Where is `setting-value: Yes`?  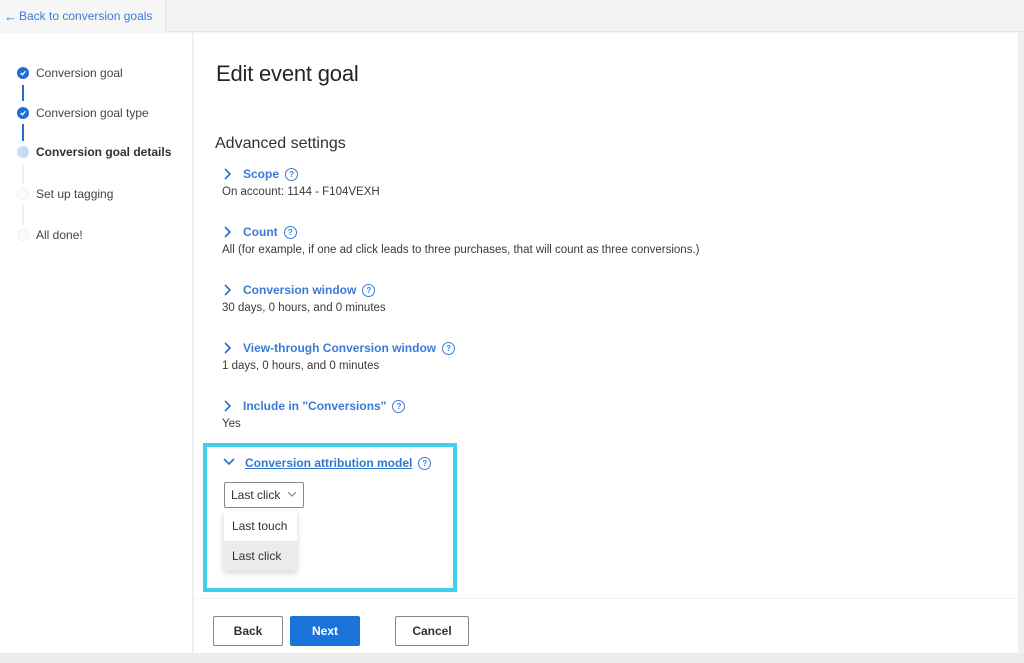
setting-value: Yes is located at coordinates (231, 424).